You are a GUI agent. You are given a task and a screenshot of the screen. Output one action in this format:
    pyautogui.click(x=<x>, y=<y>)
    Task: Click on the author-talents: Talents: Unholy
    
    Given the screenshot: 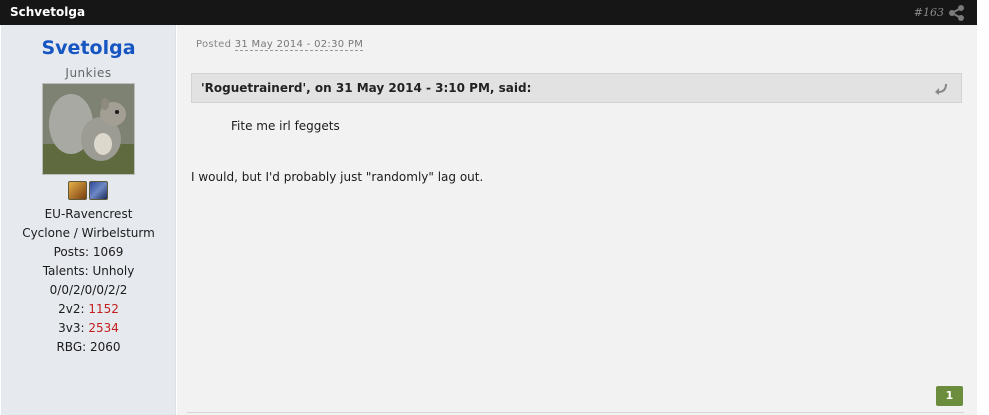 What is the action you would take?
    pyautogui.click(x=88, y=271)
    